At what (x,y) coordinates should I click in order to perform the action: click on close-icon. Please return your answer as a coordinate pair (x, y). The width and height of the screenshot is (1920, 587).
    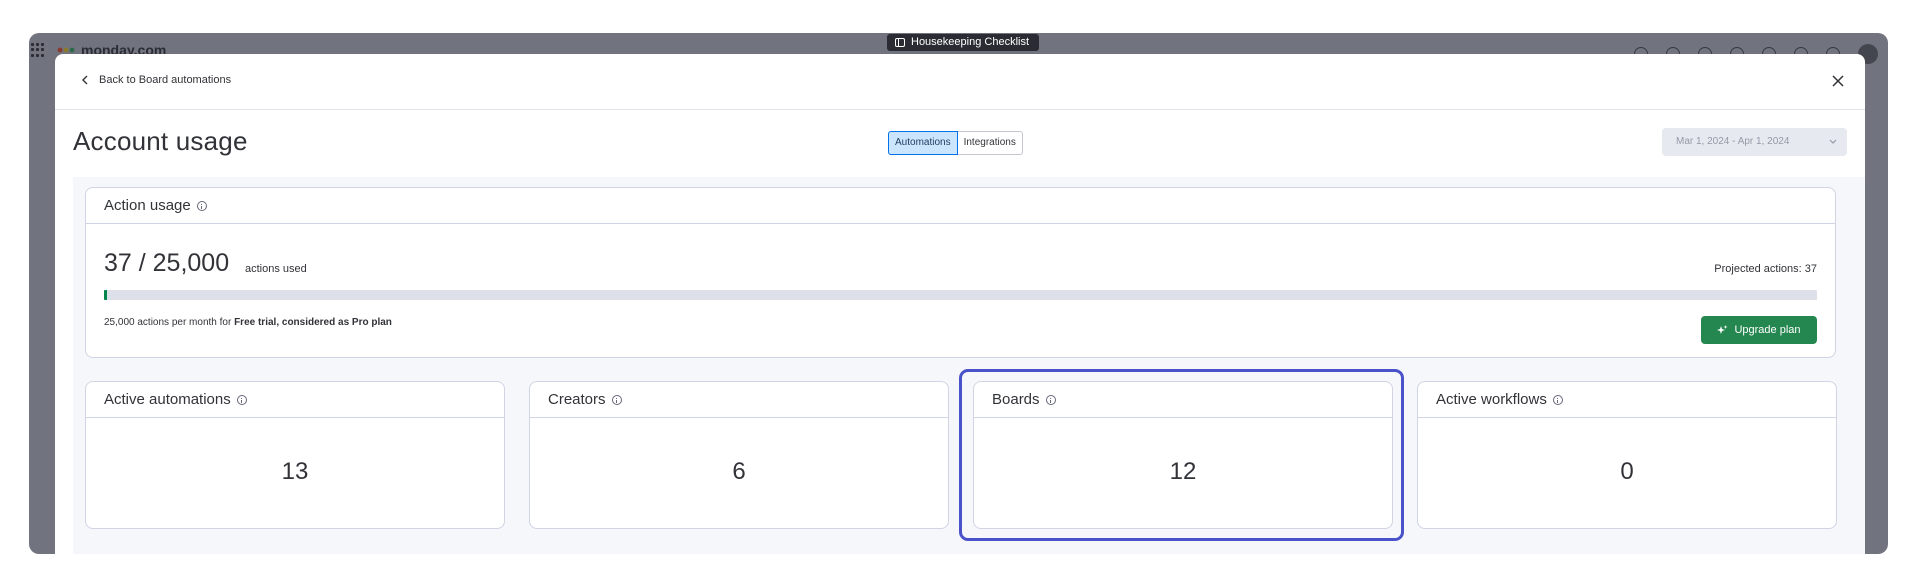
    Looking at the image, I should click on (1838, 81).